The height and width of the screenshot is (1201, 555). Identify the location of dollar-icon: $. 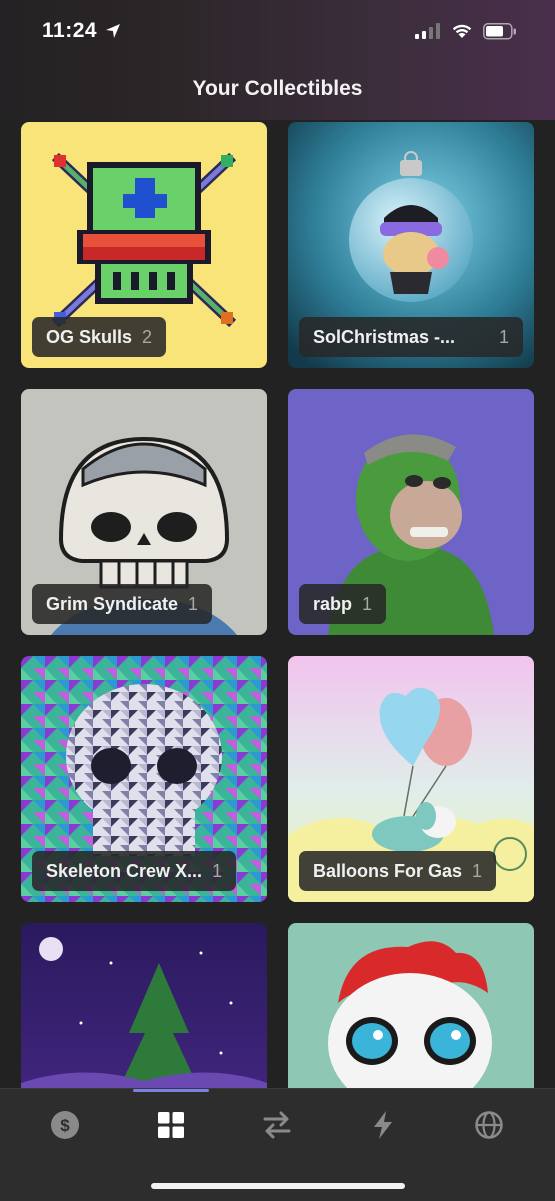
(65, 1125).